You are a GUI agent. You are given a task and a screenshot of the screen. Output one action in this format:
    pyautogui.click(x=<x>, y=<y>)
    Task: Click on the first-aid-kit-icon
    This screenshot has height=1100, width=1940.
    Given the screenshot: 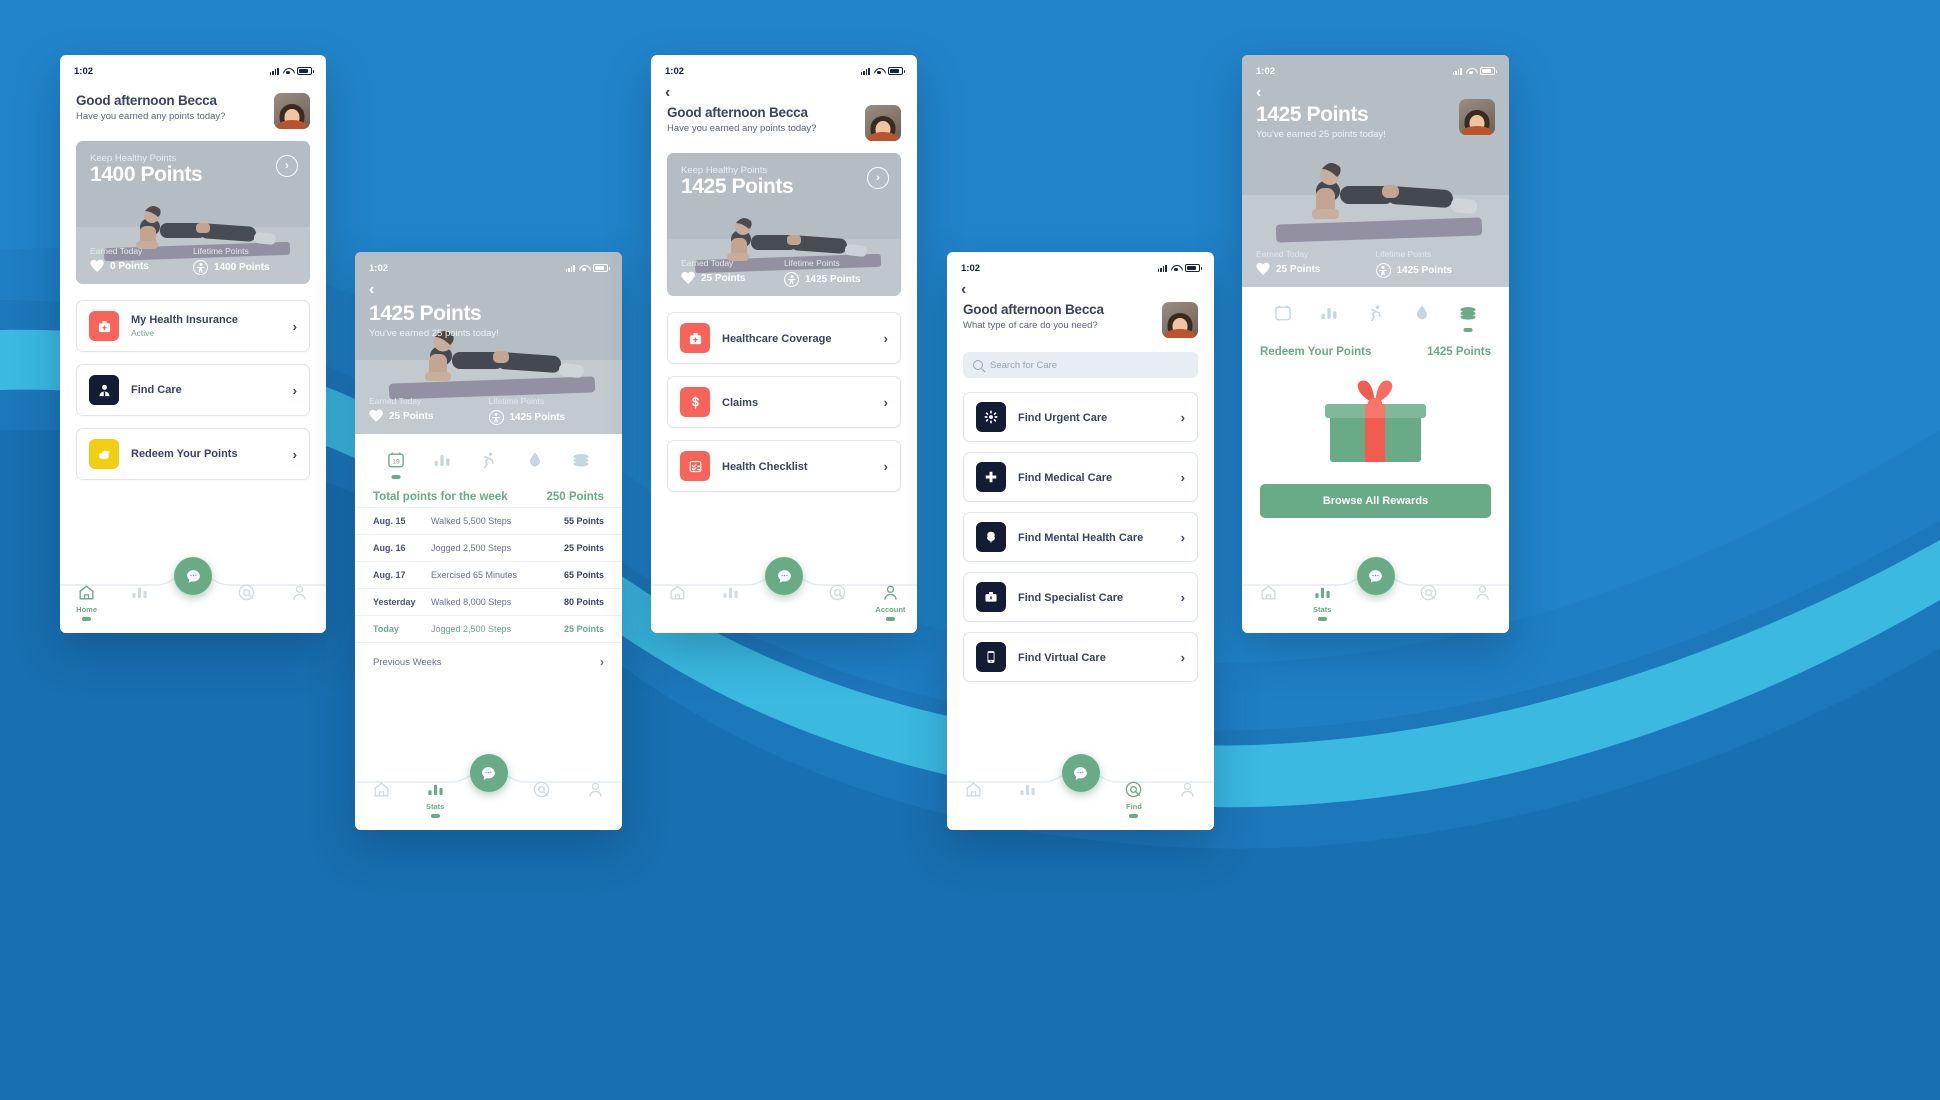 What is the action you would take?
    pyautogui.click(x=104, y=326)
    